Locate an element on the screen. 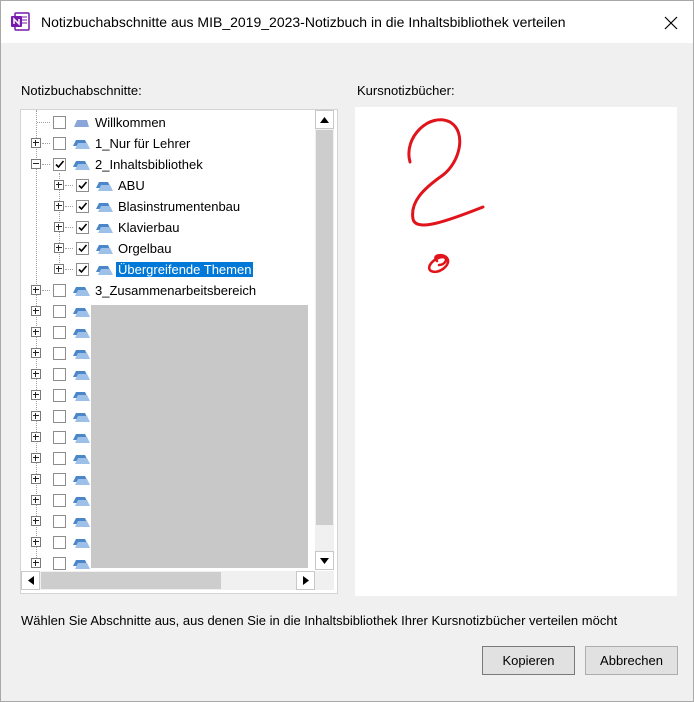 This screenshot has width=694, height=702. tree-item-label: 1_Nur für Lehrer is located at coordinates (143, 143).